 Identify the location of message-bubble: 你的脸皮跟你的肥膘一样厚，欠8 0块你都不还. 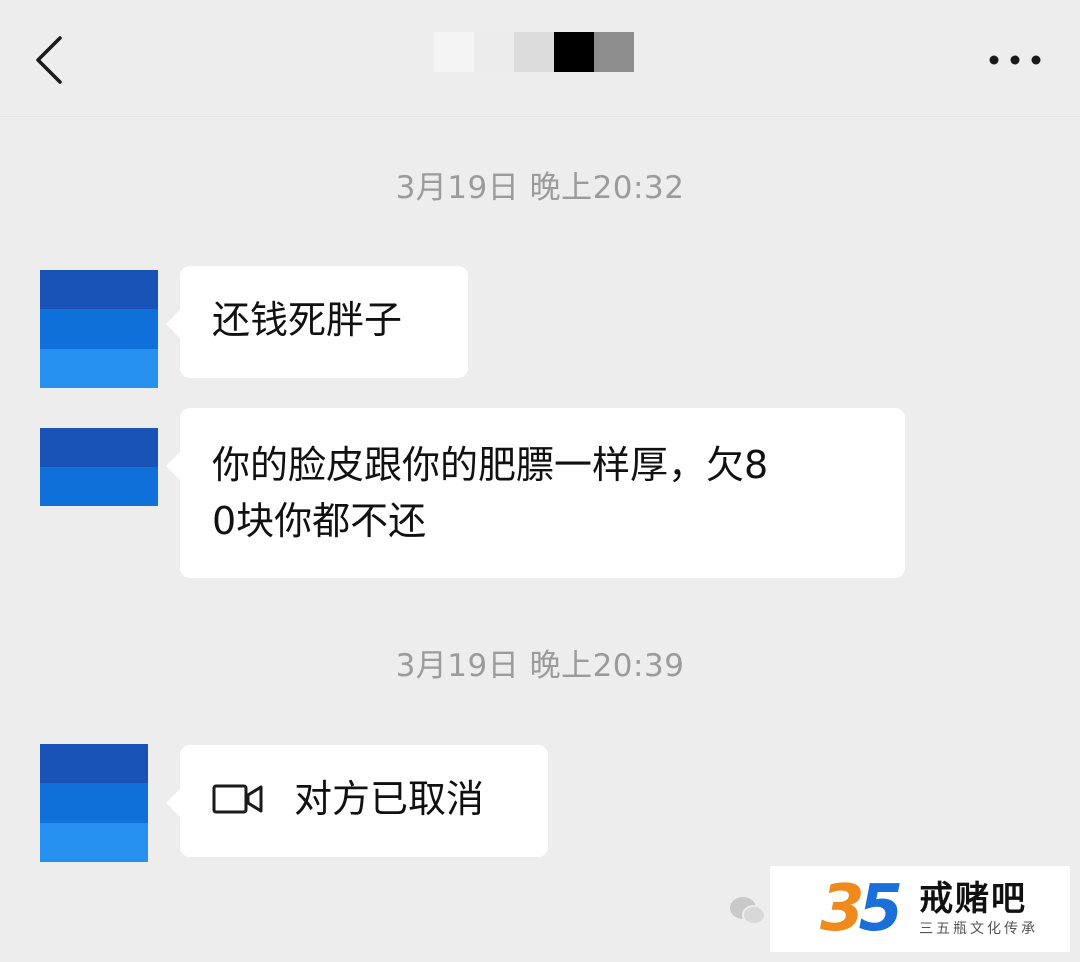
(535, 493).